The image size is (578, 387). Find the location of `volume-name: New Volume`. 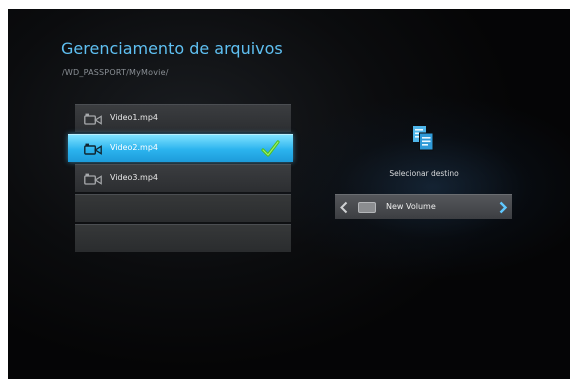

volume-name: New Volume is located at coordinates (411, 206).